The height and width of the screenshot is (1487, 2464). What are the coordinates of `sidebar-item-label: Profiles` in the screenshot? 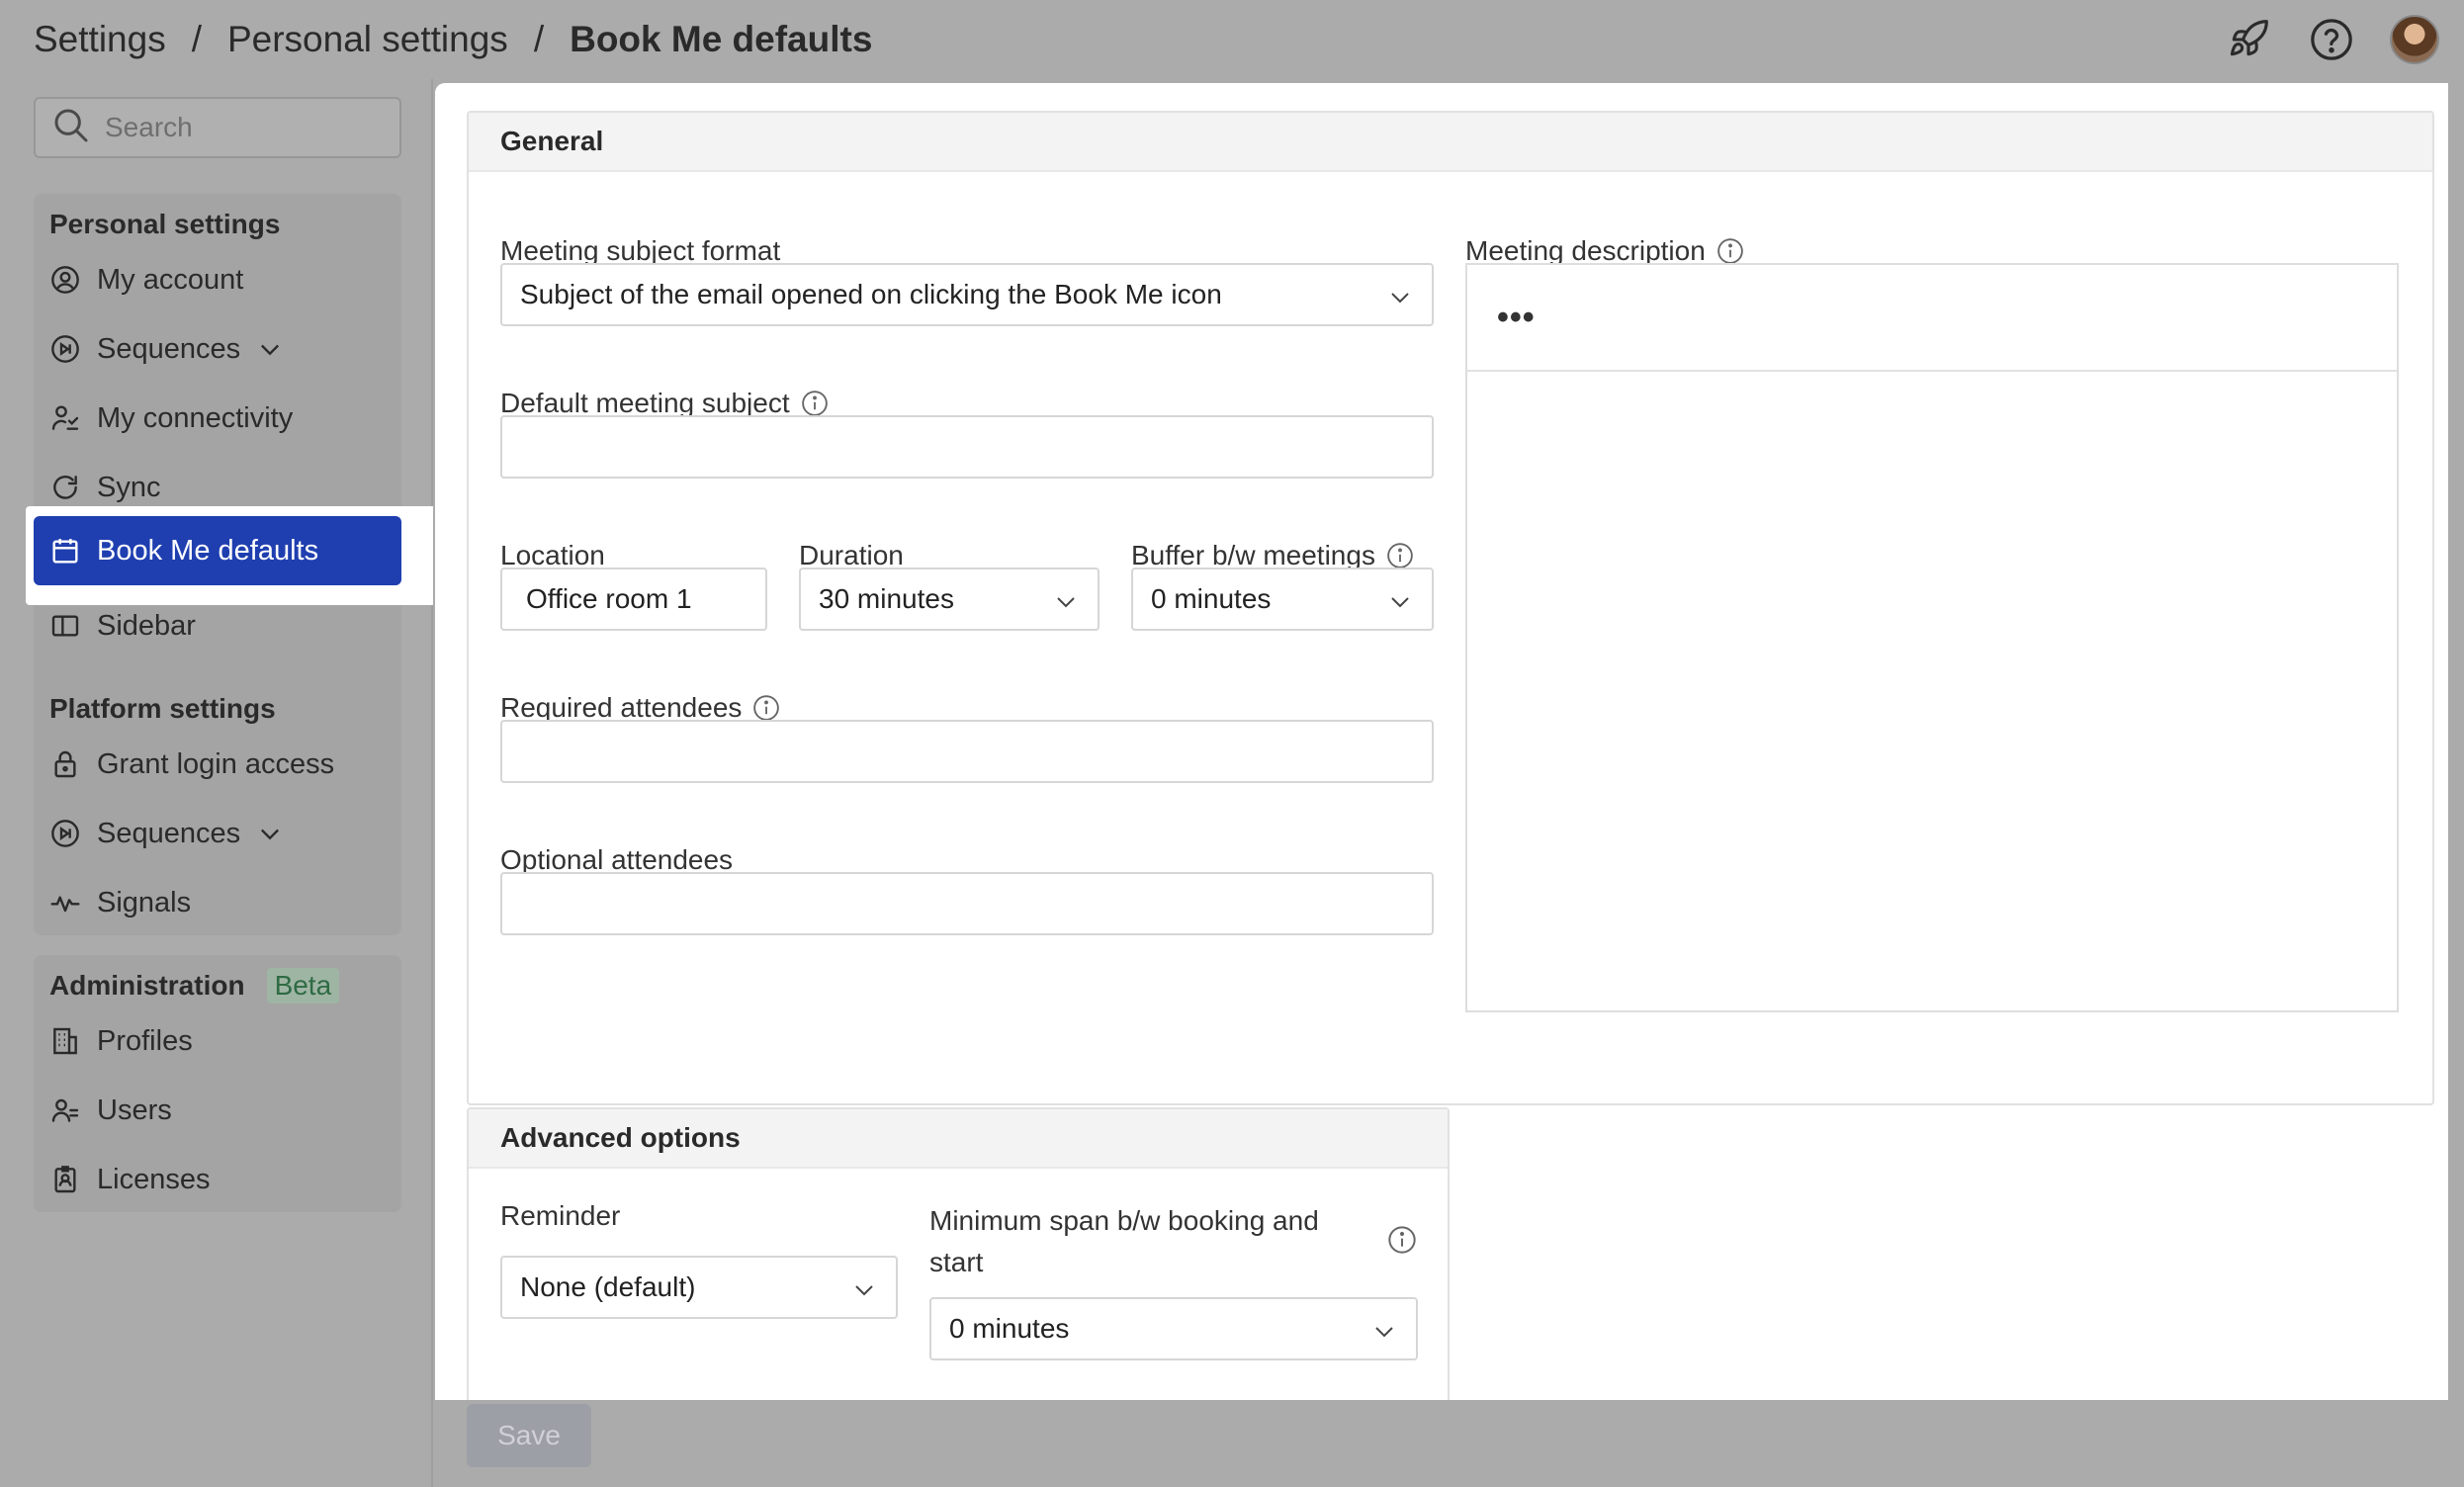 It's located at (145, 1040).